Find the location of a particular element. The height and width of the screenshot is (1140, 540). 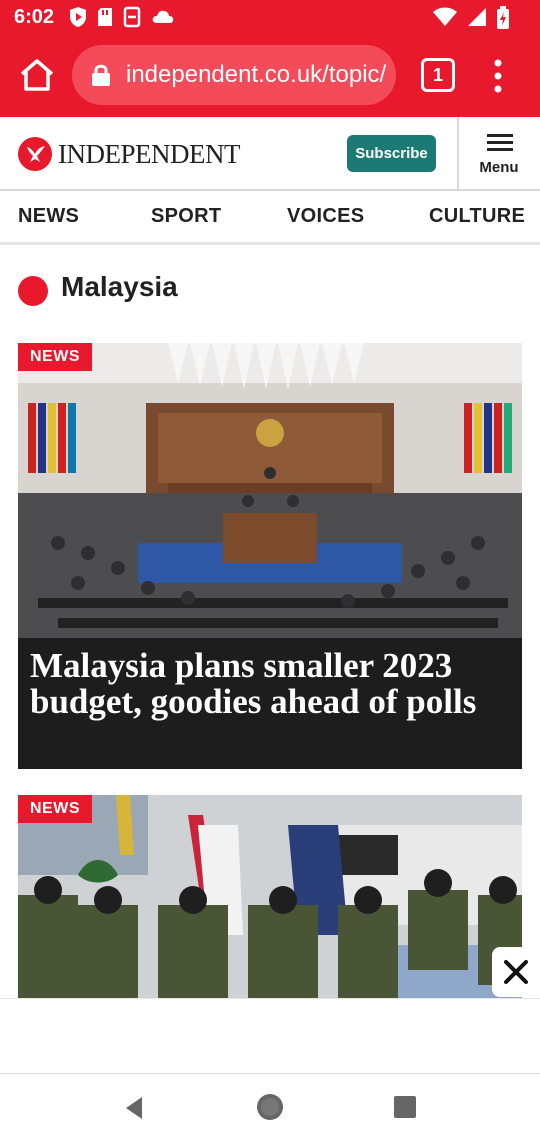

notification-icons is located at coordinates (122, 17).